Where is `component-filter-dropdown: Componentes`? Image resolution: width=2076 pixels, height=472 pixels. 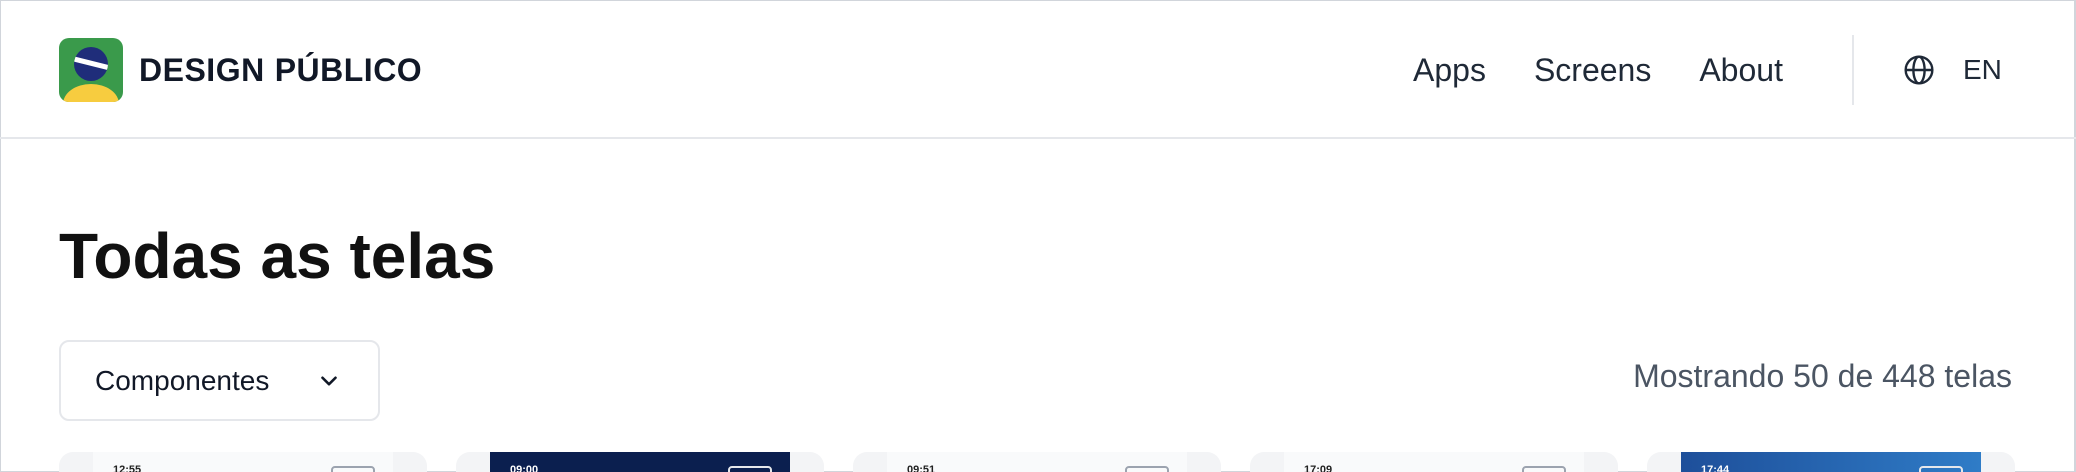 component-filter-dropdown: Componentes is located at coordinates (219, 380).